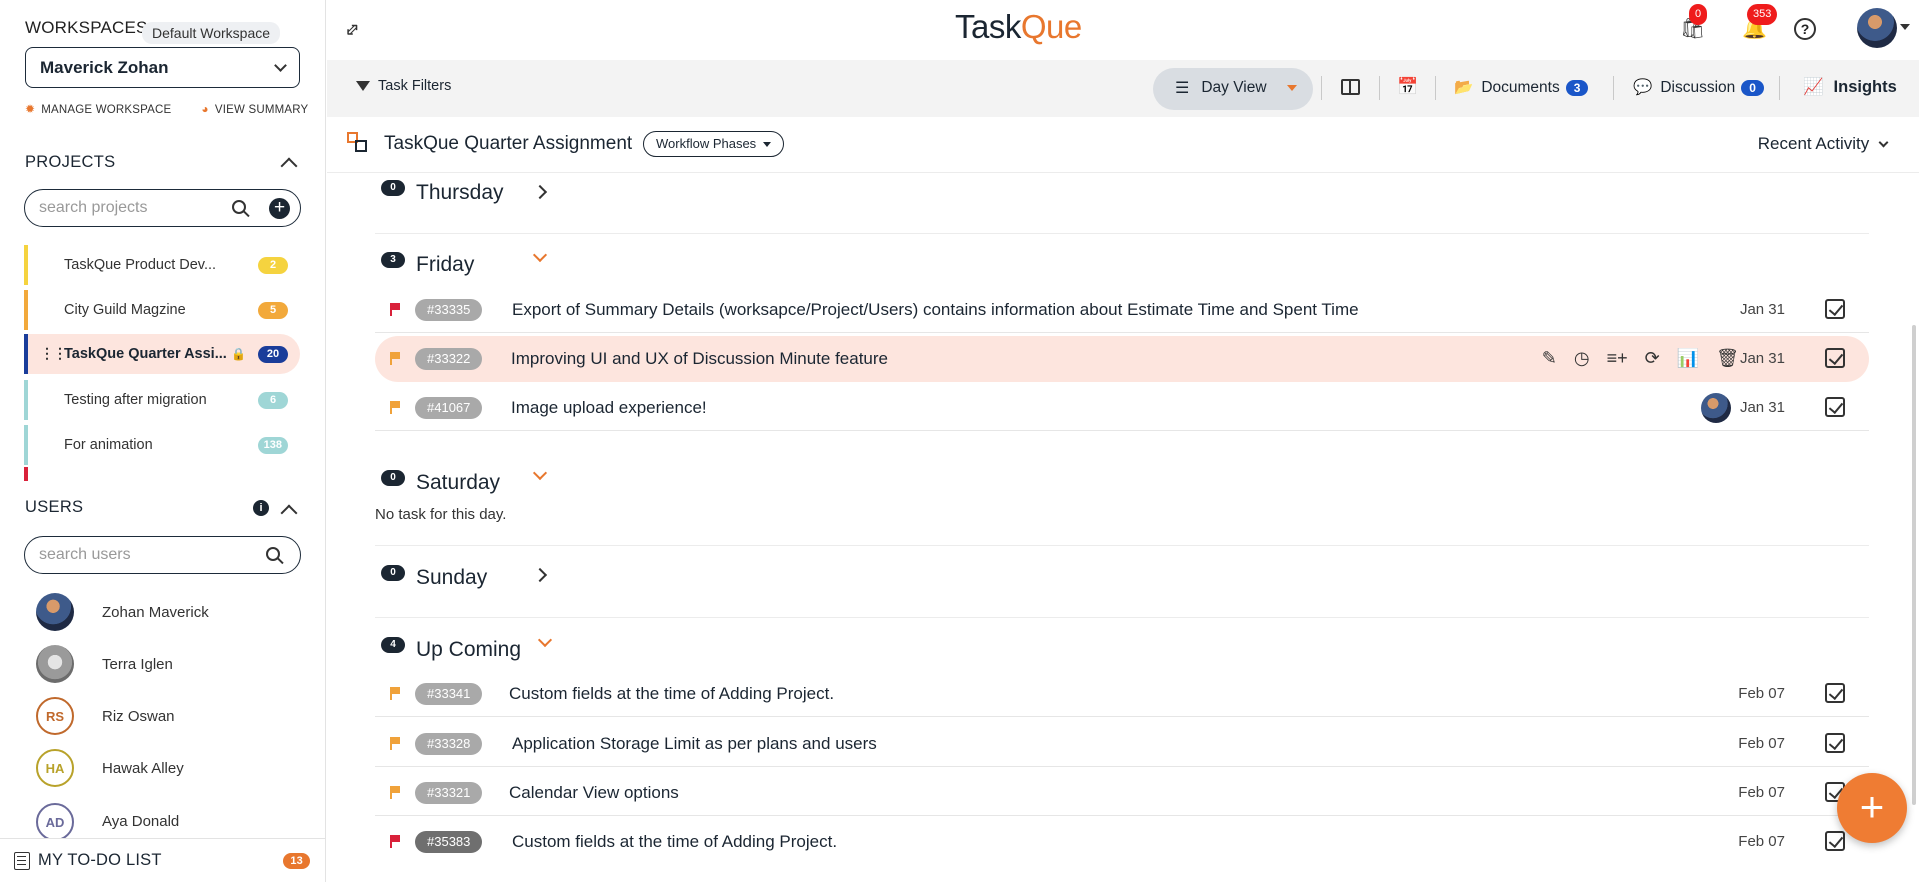  What do you see at coordinates (163, 860) in the screenshot?
I see `todo-list-link: MY TO-DO LIST 13` at bounding box center [163, 860].